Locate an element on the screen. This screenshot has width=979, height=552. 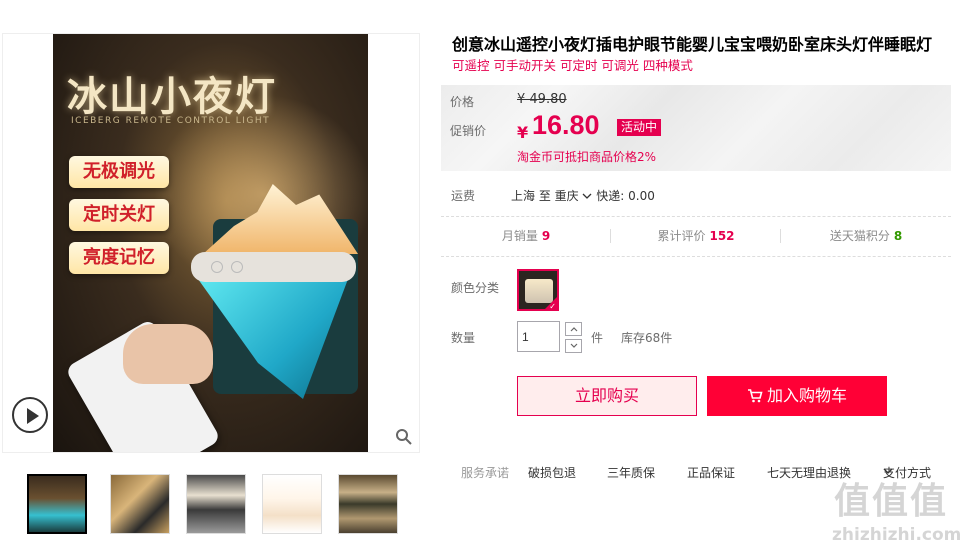
price-box: 价格 ¥ 49.80 促销价 ¥ 16.80 活动中 淘金币可抵扣商品价格2% is located at coordinates (696, 128).